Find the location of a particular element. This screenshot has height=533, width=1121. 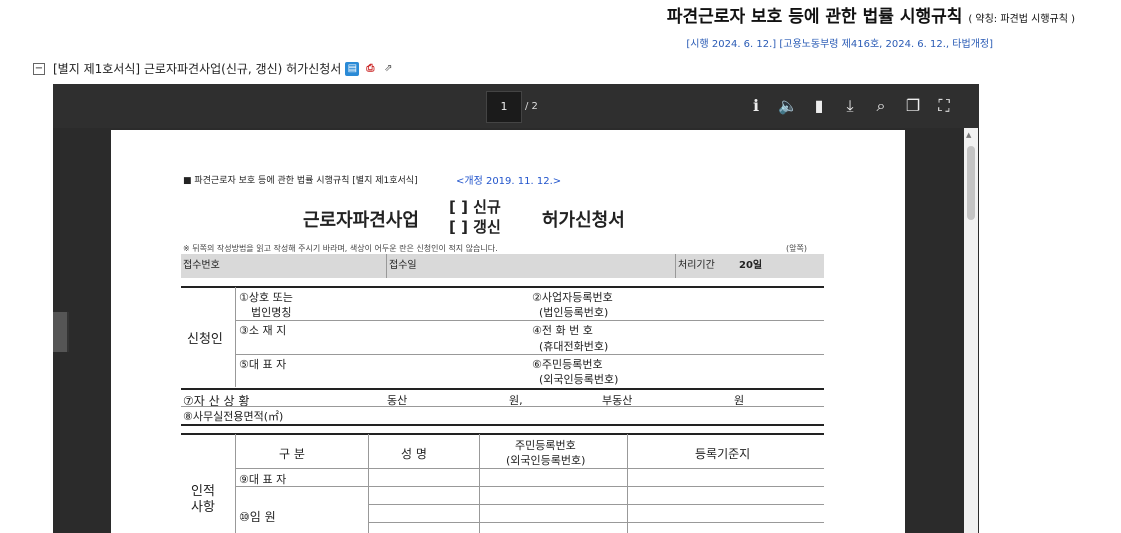

revision-note: <개정 2019. 11. 12.> is located at coordinates (509, 181).